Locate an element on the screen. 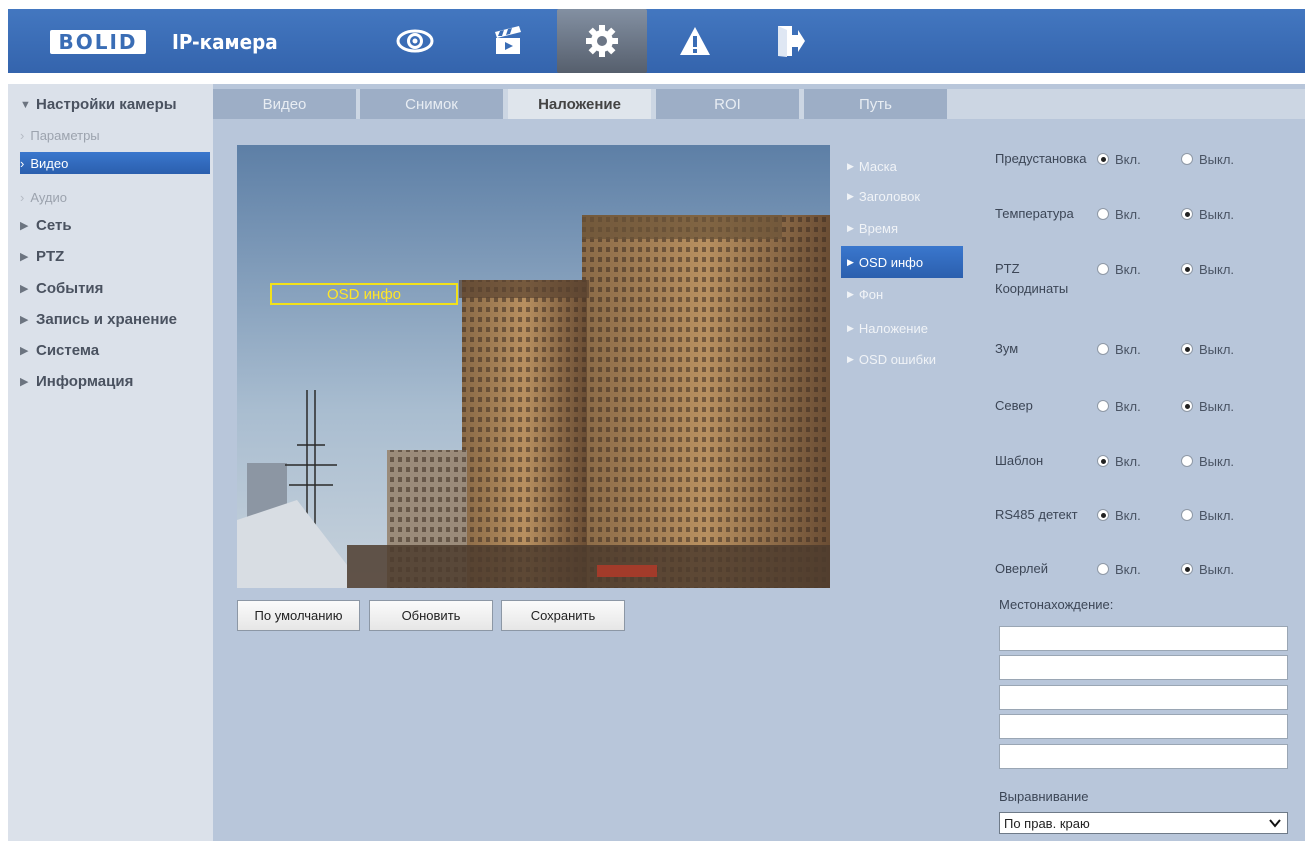  sidebar-item-system: ▶ Система is located at coordinates (59, 350).